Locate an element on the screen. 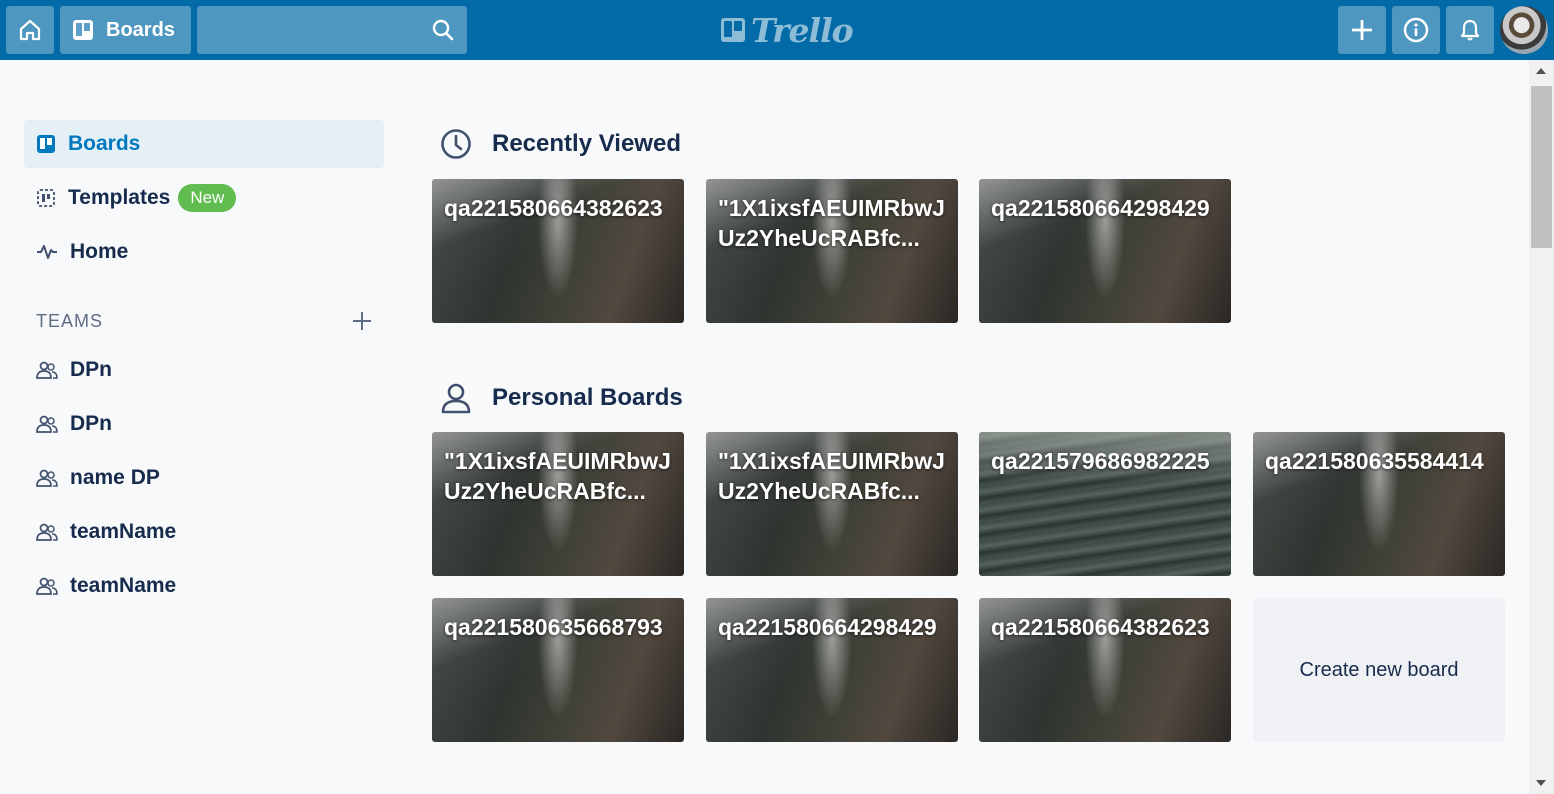 The height and width of the screenshot is (794, 1554). info-icon is located at coordinates (1416, 30).